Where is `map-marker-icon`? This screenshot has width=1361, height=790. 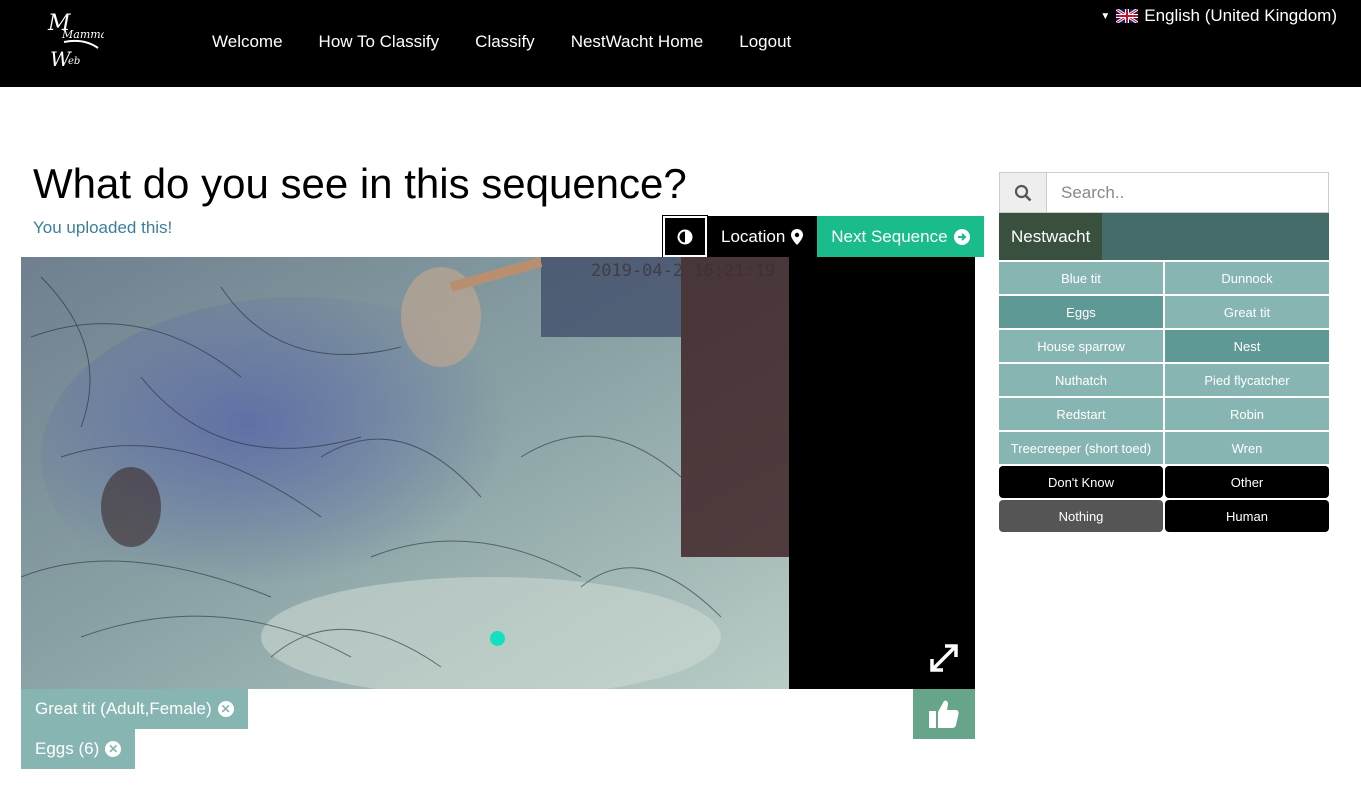 map-marker-icon is located at coordinates (797, 236).